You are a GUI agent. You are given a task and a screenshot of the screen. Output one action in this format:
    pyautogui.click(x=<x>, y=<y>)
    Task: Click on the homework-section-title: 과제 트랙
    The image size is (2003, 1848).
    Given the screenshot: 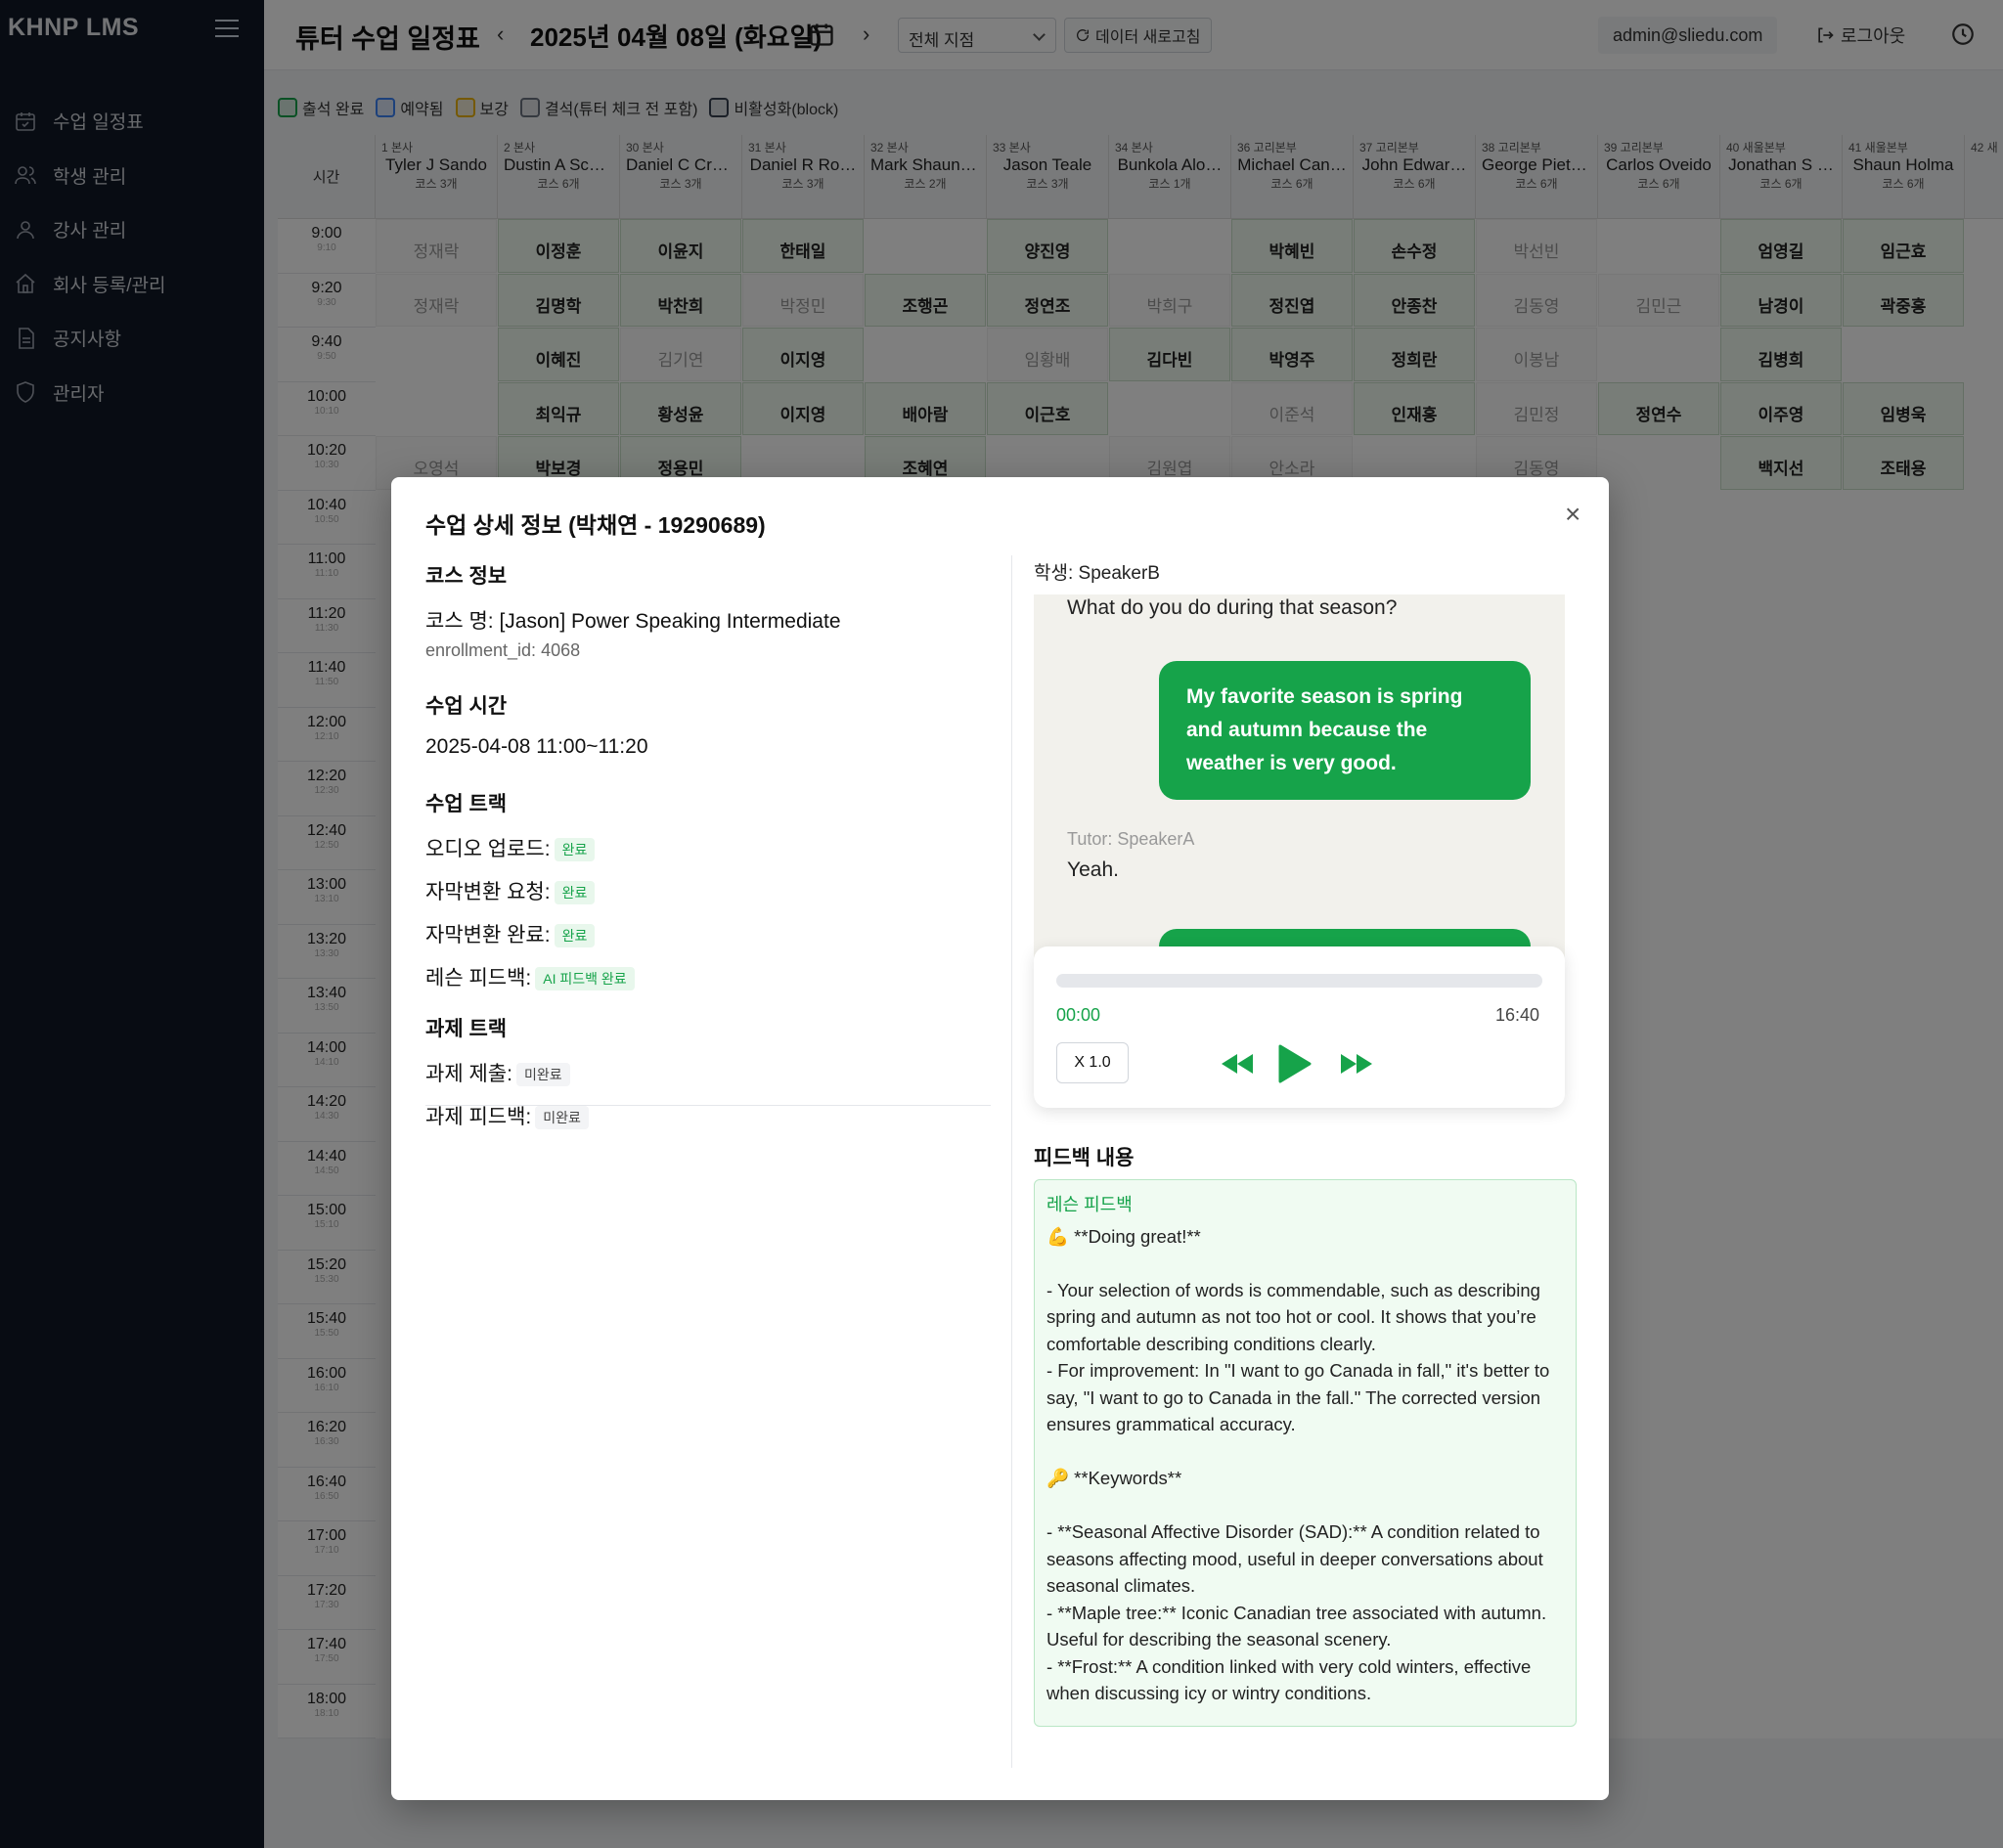 What is the action you would take?
    pyautogui.click(x=466, y=1029)
    